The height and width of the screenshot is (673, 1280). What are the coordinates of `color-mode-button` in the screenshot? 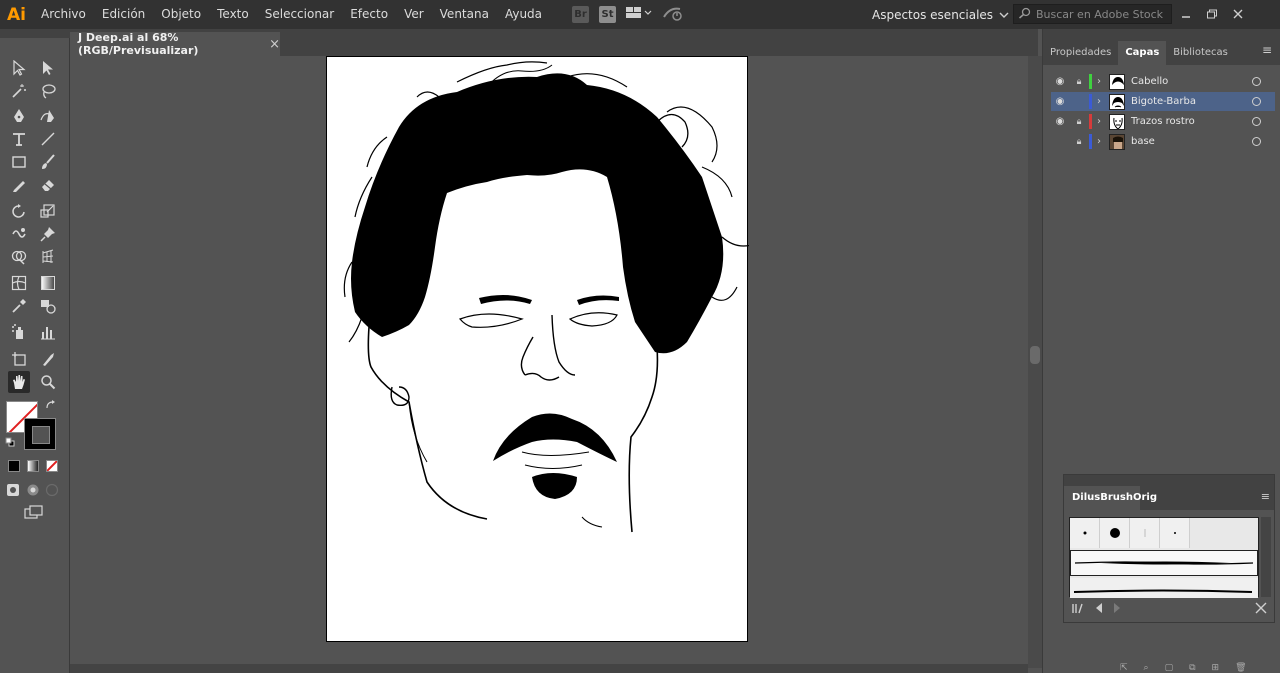 It's located at (14, 466).